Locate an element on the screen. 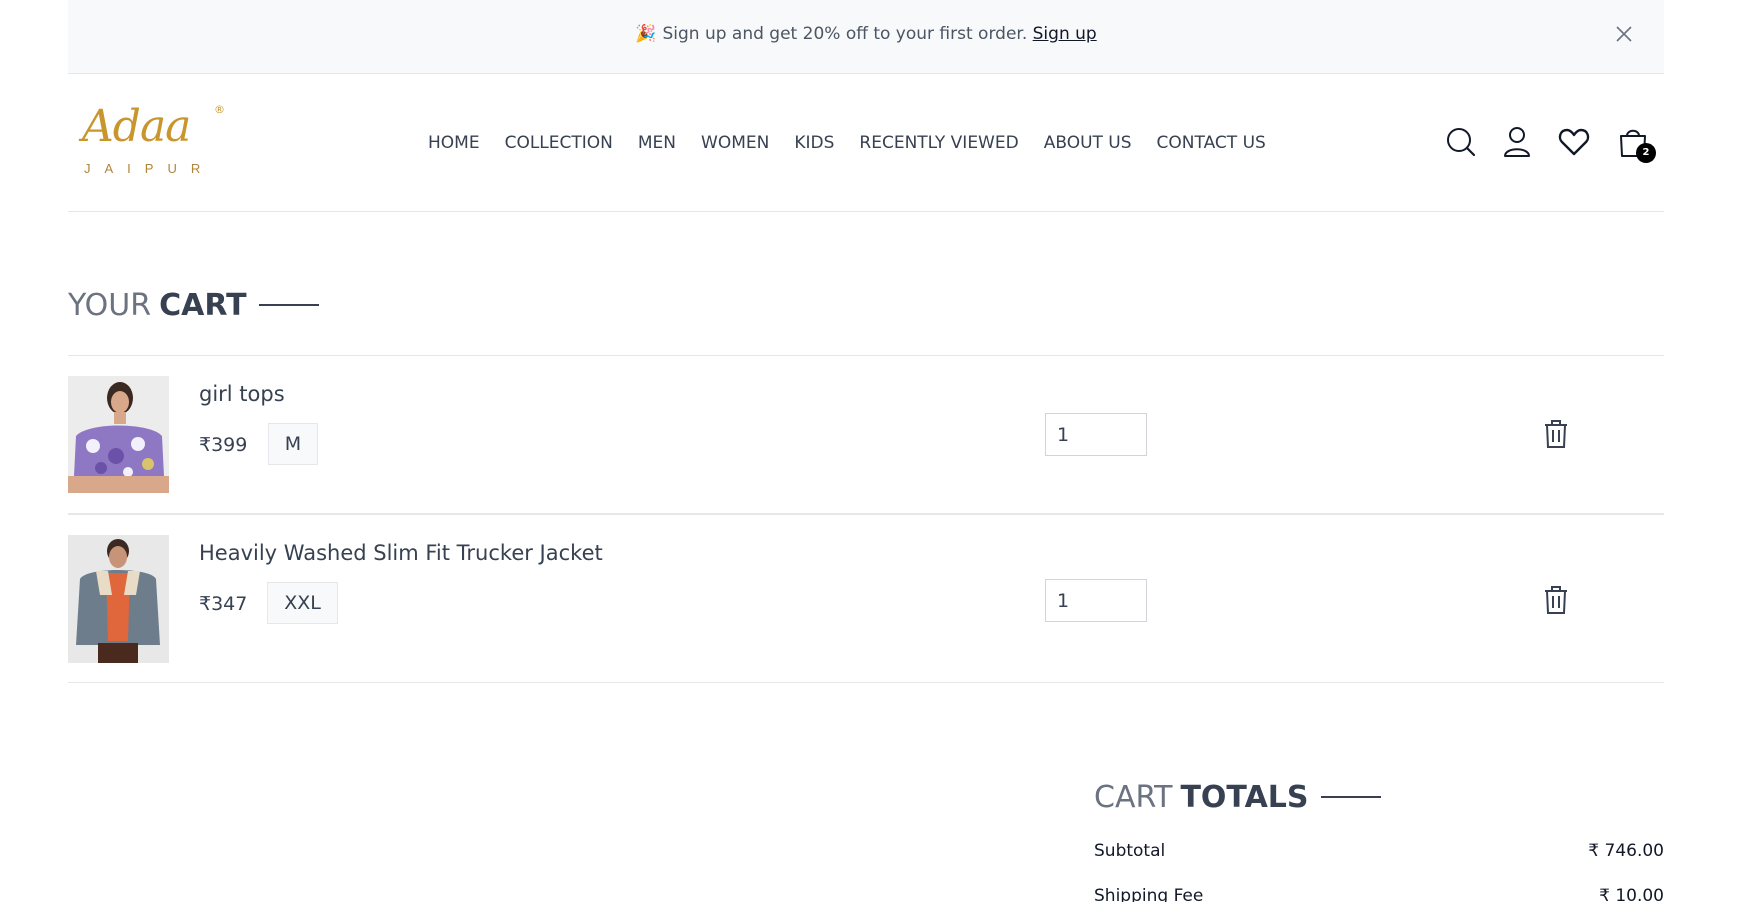 This screenshot has height=902, width=1741. totals-title-bold: TOTALS is located at coordinates (1244, 797).